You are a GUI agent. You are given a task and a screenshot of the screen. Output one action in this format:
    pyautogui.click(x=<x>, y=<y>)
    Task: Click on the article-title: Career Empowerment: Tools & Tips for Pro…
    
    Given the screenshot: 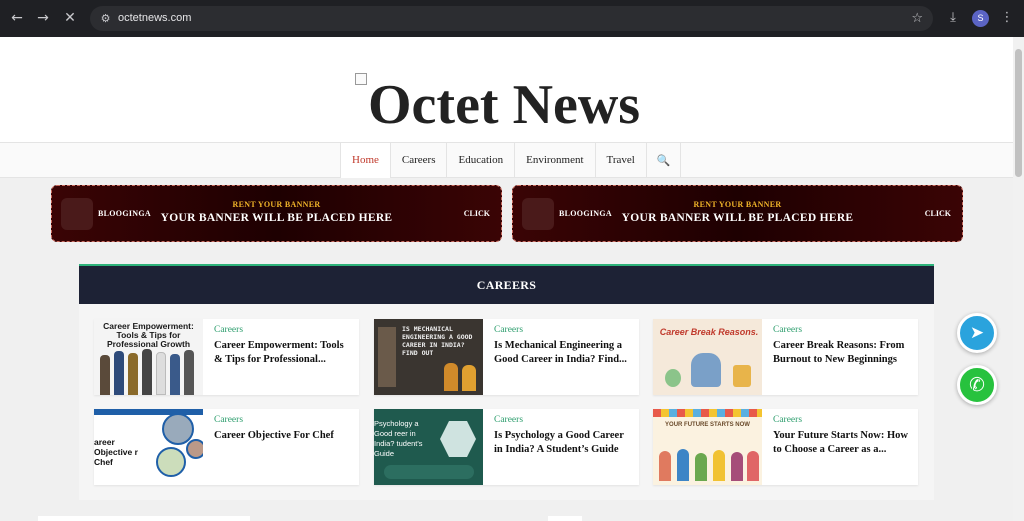 What is the action you would take?
    pyautogui.click(x=284, y=353)
    